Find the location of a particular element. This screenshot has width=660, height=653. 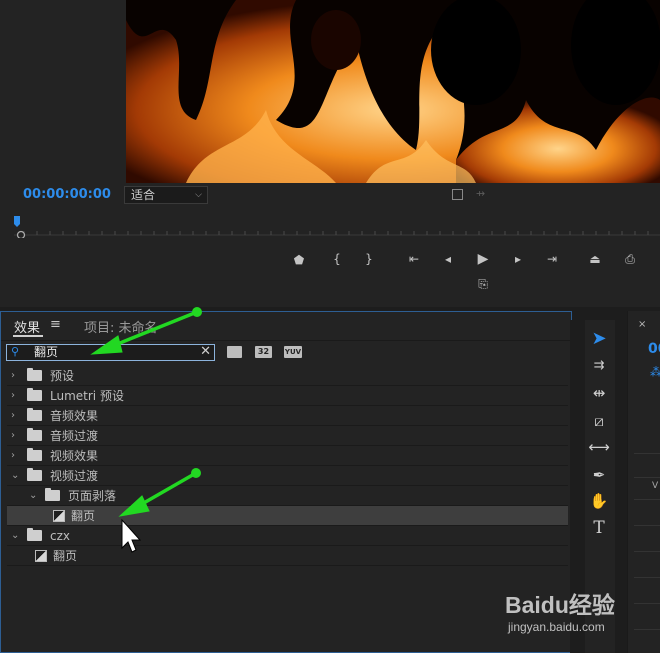

active-tab-underline is located at coordinates (28, 336).